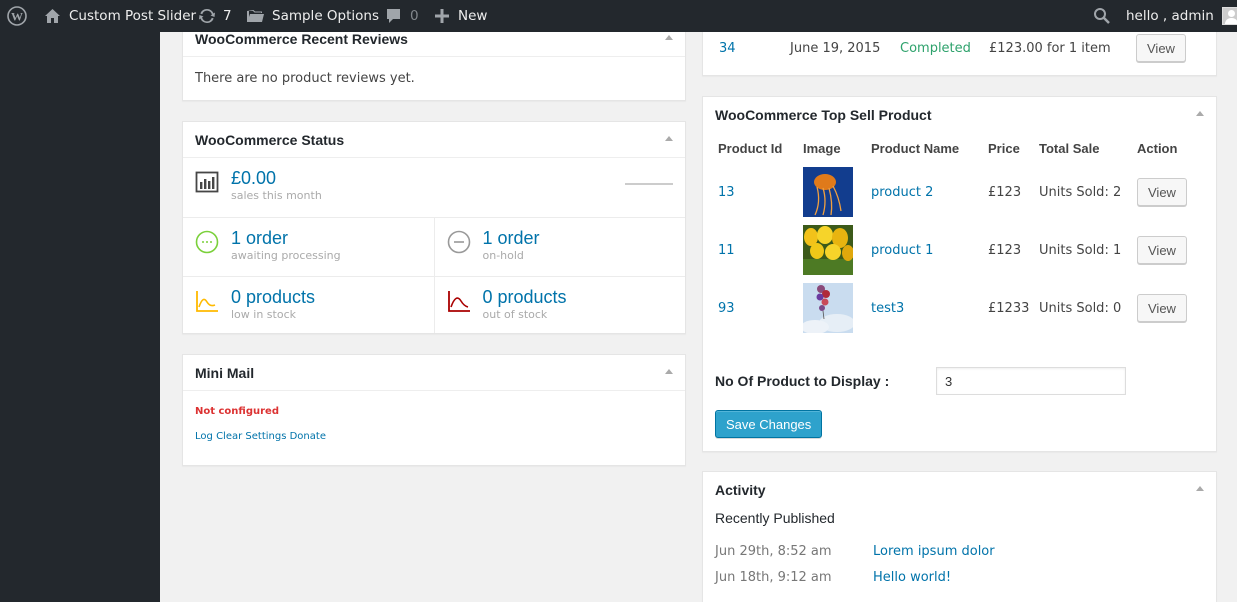 The width and height of the screenshot is (1237, 602). I want to click on widget-header: WooCommerce Top Sell Product, so click(959, 115).